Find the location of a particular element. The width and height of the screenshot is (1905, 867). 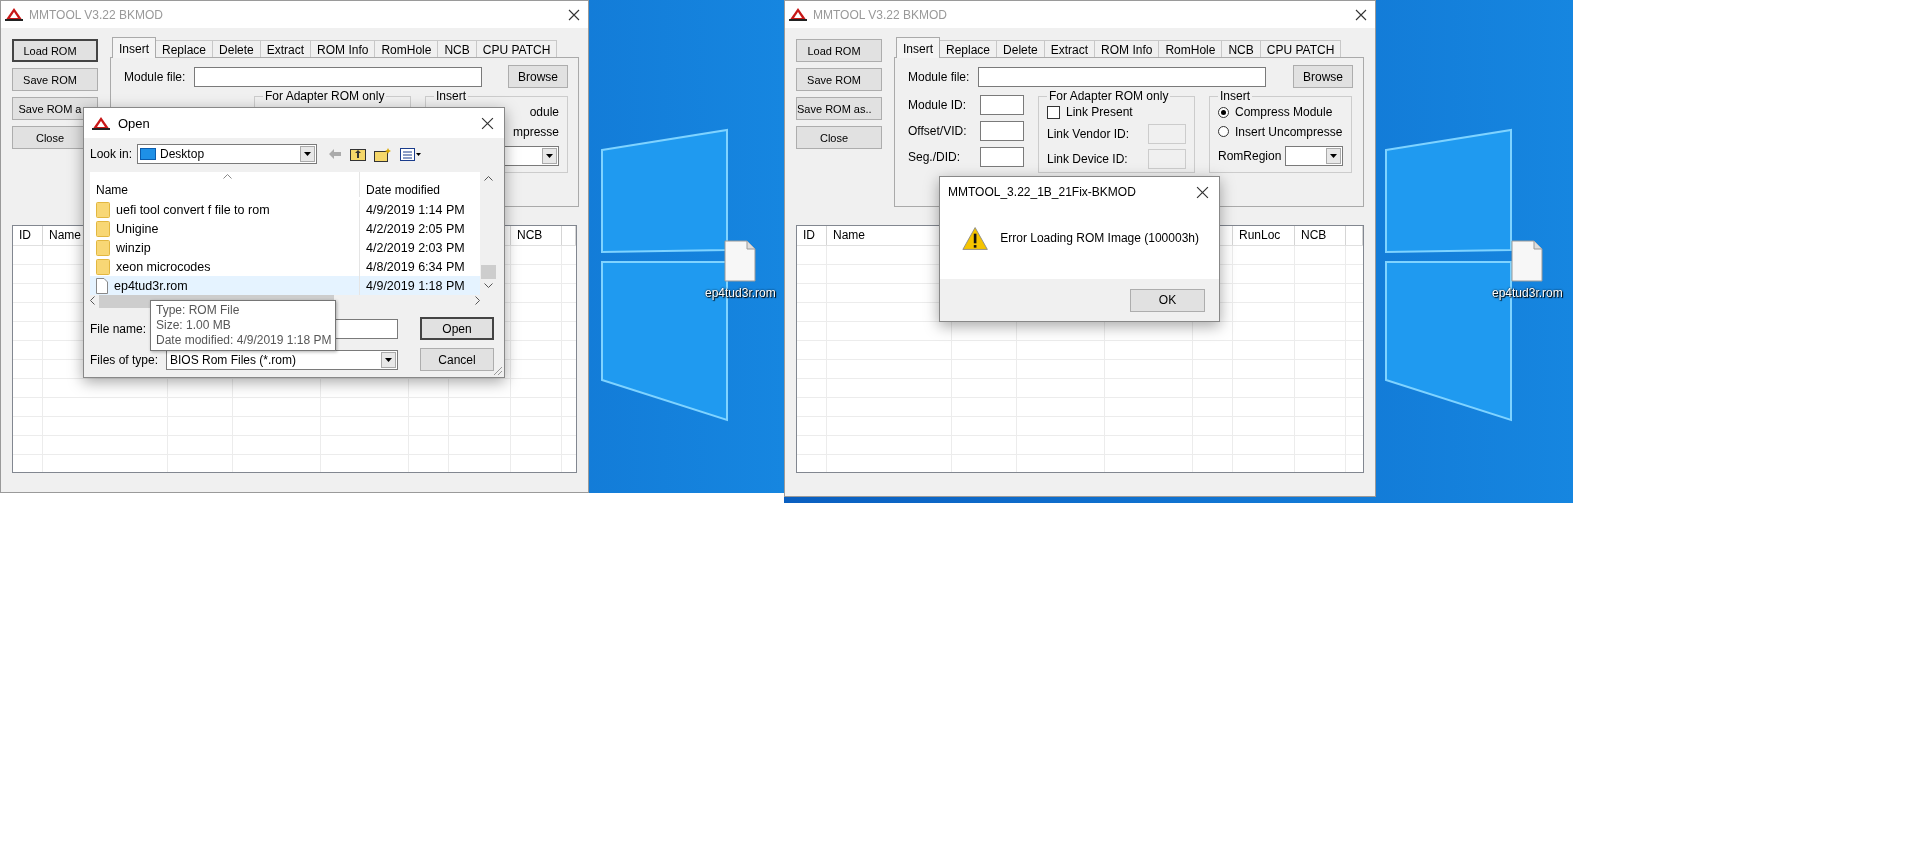

tooltip-line: Type: ROM File is located at coordinates (198, 310).